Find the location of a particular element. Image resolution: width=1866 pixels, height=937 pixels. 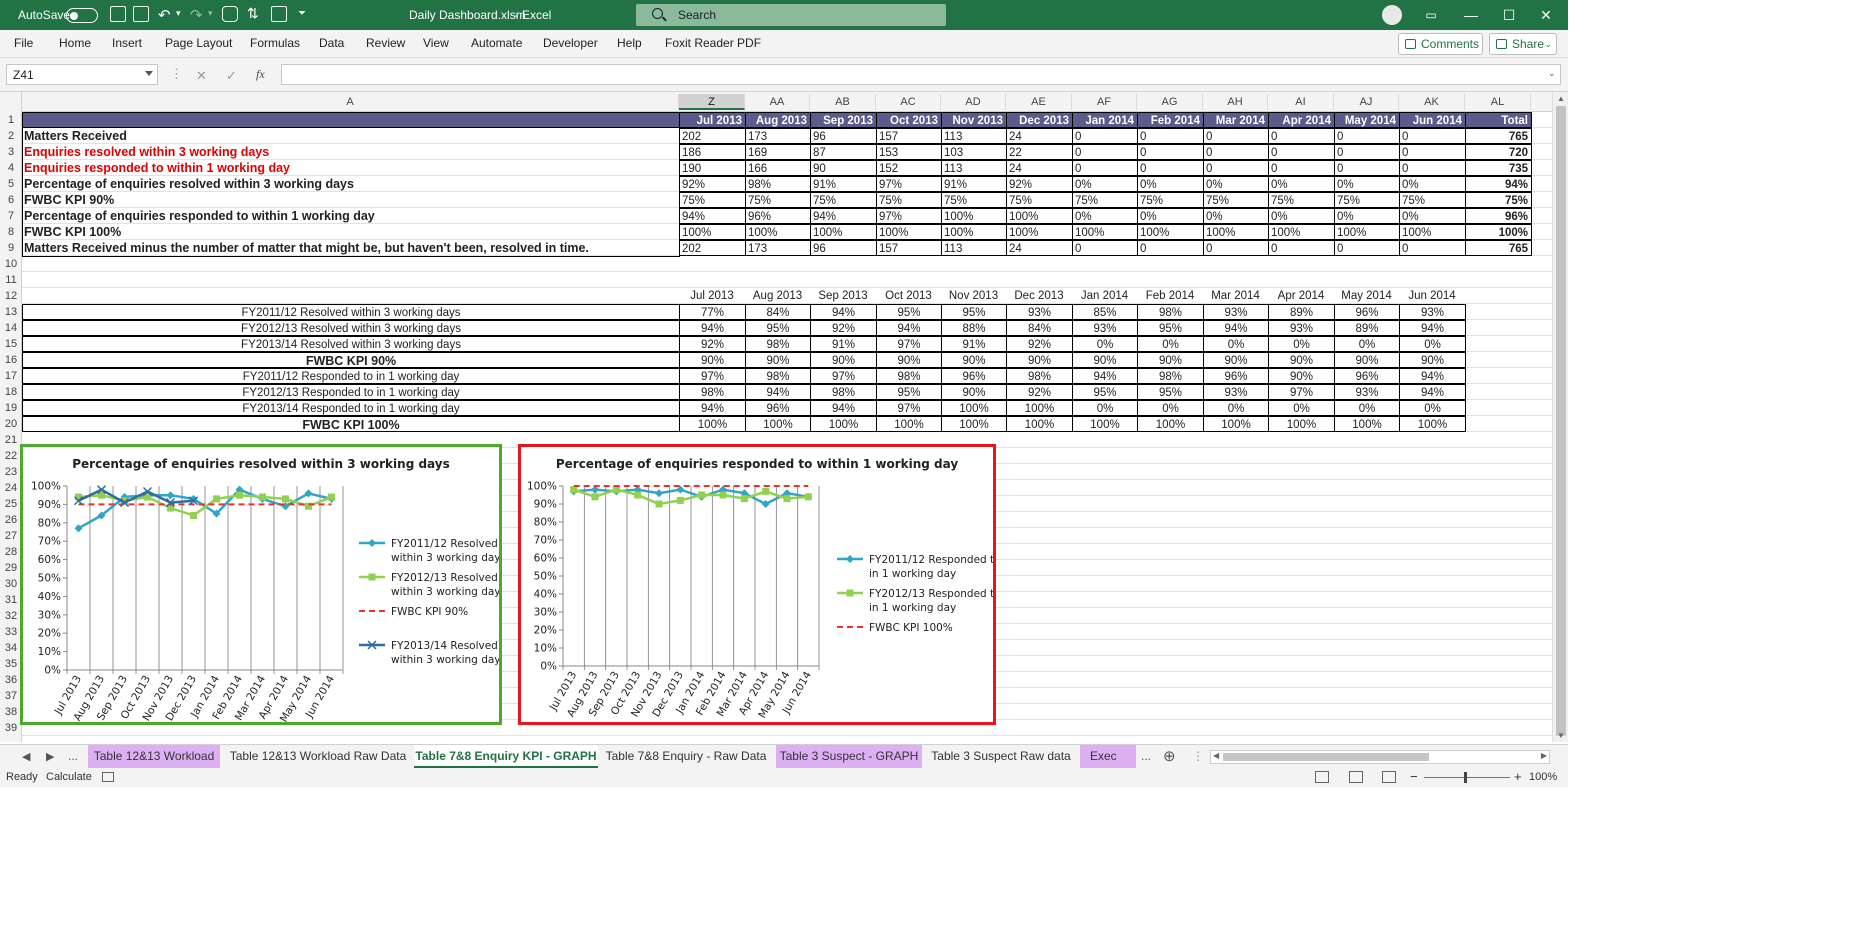

column-header: AG is located at coordinates (1170, 102).